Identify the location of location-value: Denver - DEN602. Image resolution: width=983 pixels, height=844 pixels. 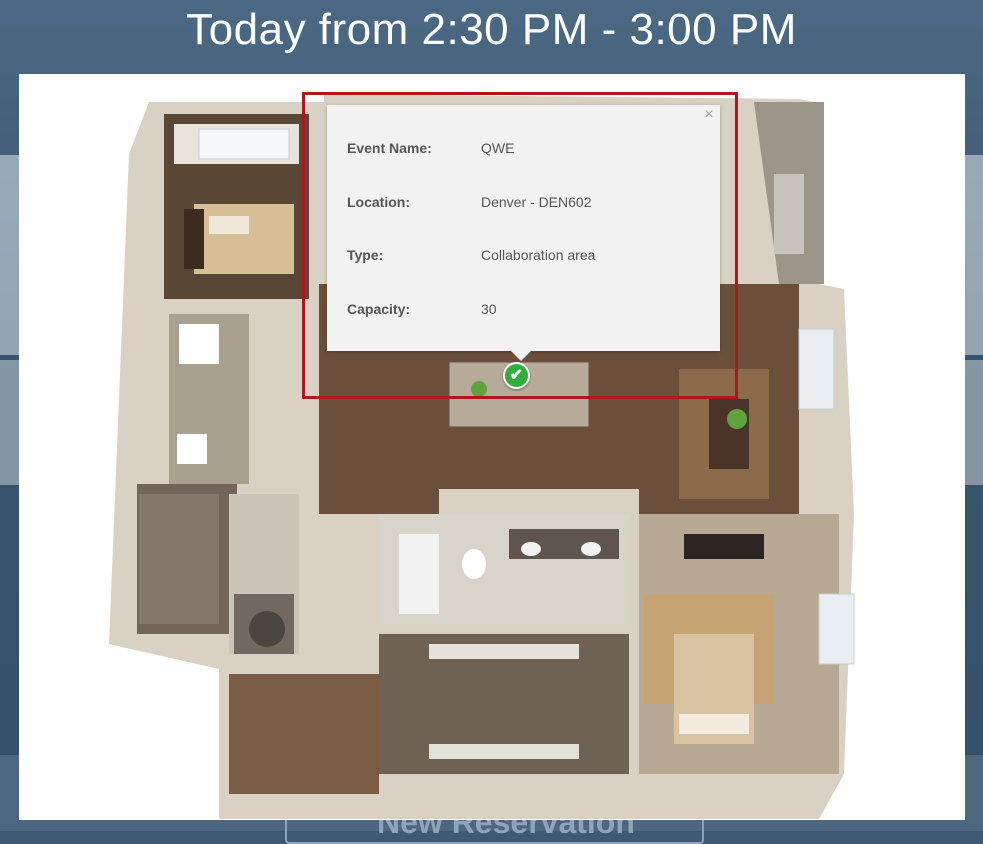
(536, 202).